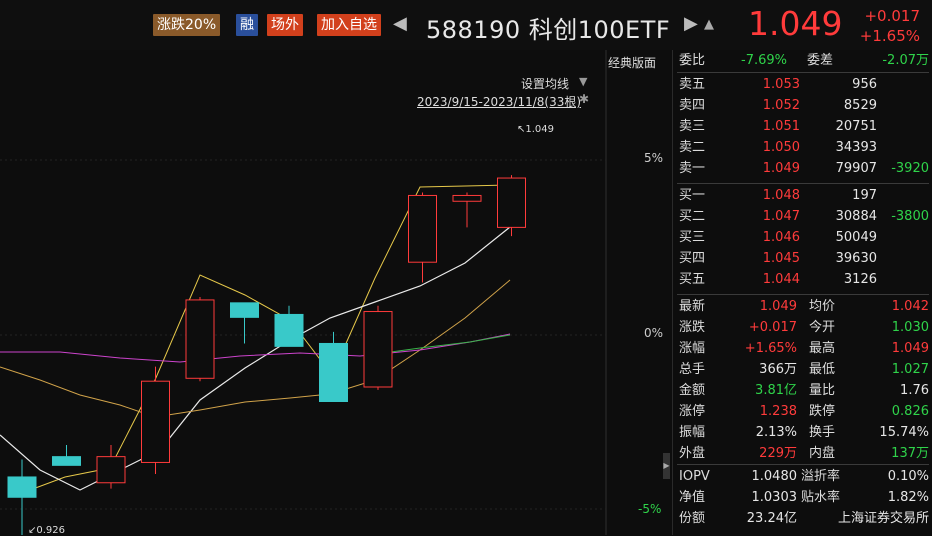  Describe the element at coordinates (821, 497) in the screenshot. I see `fund-label: 贴水率` at that location.